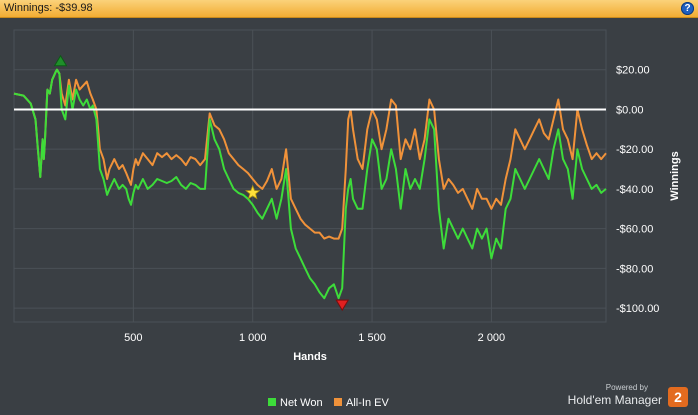 Image resolution: width=698 pixels, height=415 pixels. Describe the element at coordinates (367, 403) in the screenshot. I see `legend-label-1: All-In EV` at that location.